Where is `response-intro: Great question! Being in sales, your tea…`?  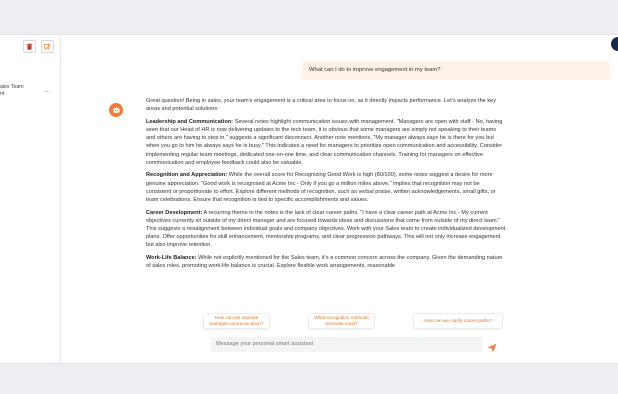
response-intro: Great question! Being in sales, your tea… is located at coordinates (321, 105).